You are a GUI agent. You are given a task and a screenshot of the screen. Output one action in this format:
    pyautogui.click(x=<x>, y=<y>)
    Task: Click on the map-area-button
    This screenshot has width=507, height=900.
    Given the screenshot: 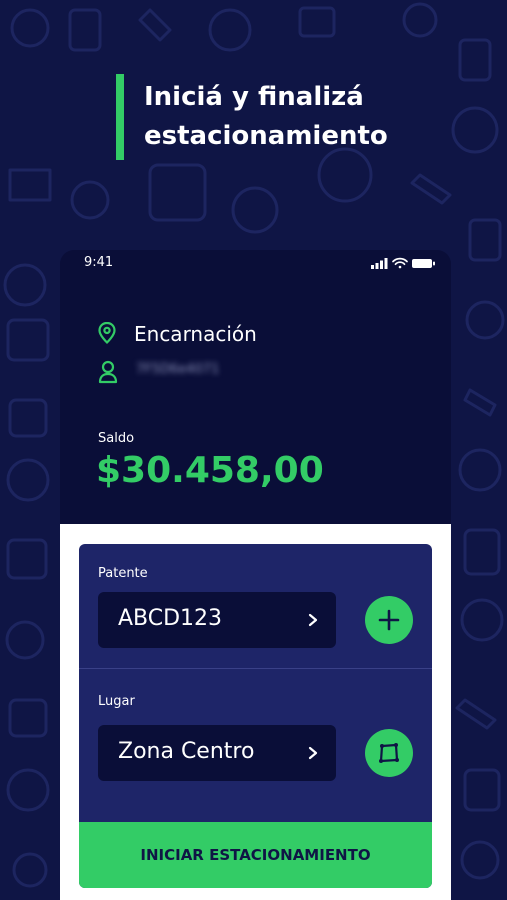 What is the action you would take?
    pyautogui.click(x=389, y=753)
    